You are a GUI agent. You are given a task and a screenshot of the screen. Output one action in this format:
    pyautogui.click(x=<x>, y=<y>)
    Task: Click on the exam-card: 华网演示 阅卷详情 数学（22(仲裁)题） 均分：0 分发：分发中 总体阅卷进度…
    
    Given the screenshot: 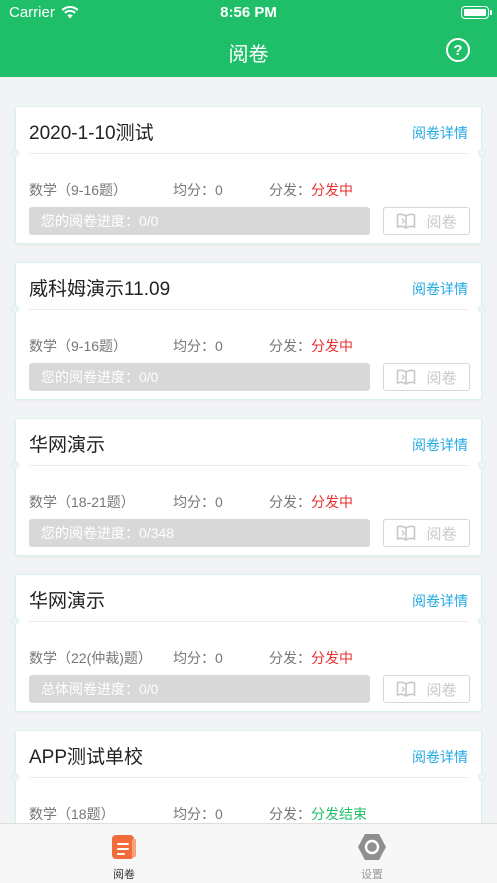 What is the action you would take?
    pyautogui.click(x=248, y=643)
    